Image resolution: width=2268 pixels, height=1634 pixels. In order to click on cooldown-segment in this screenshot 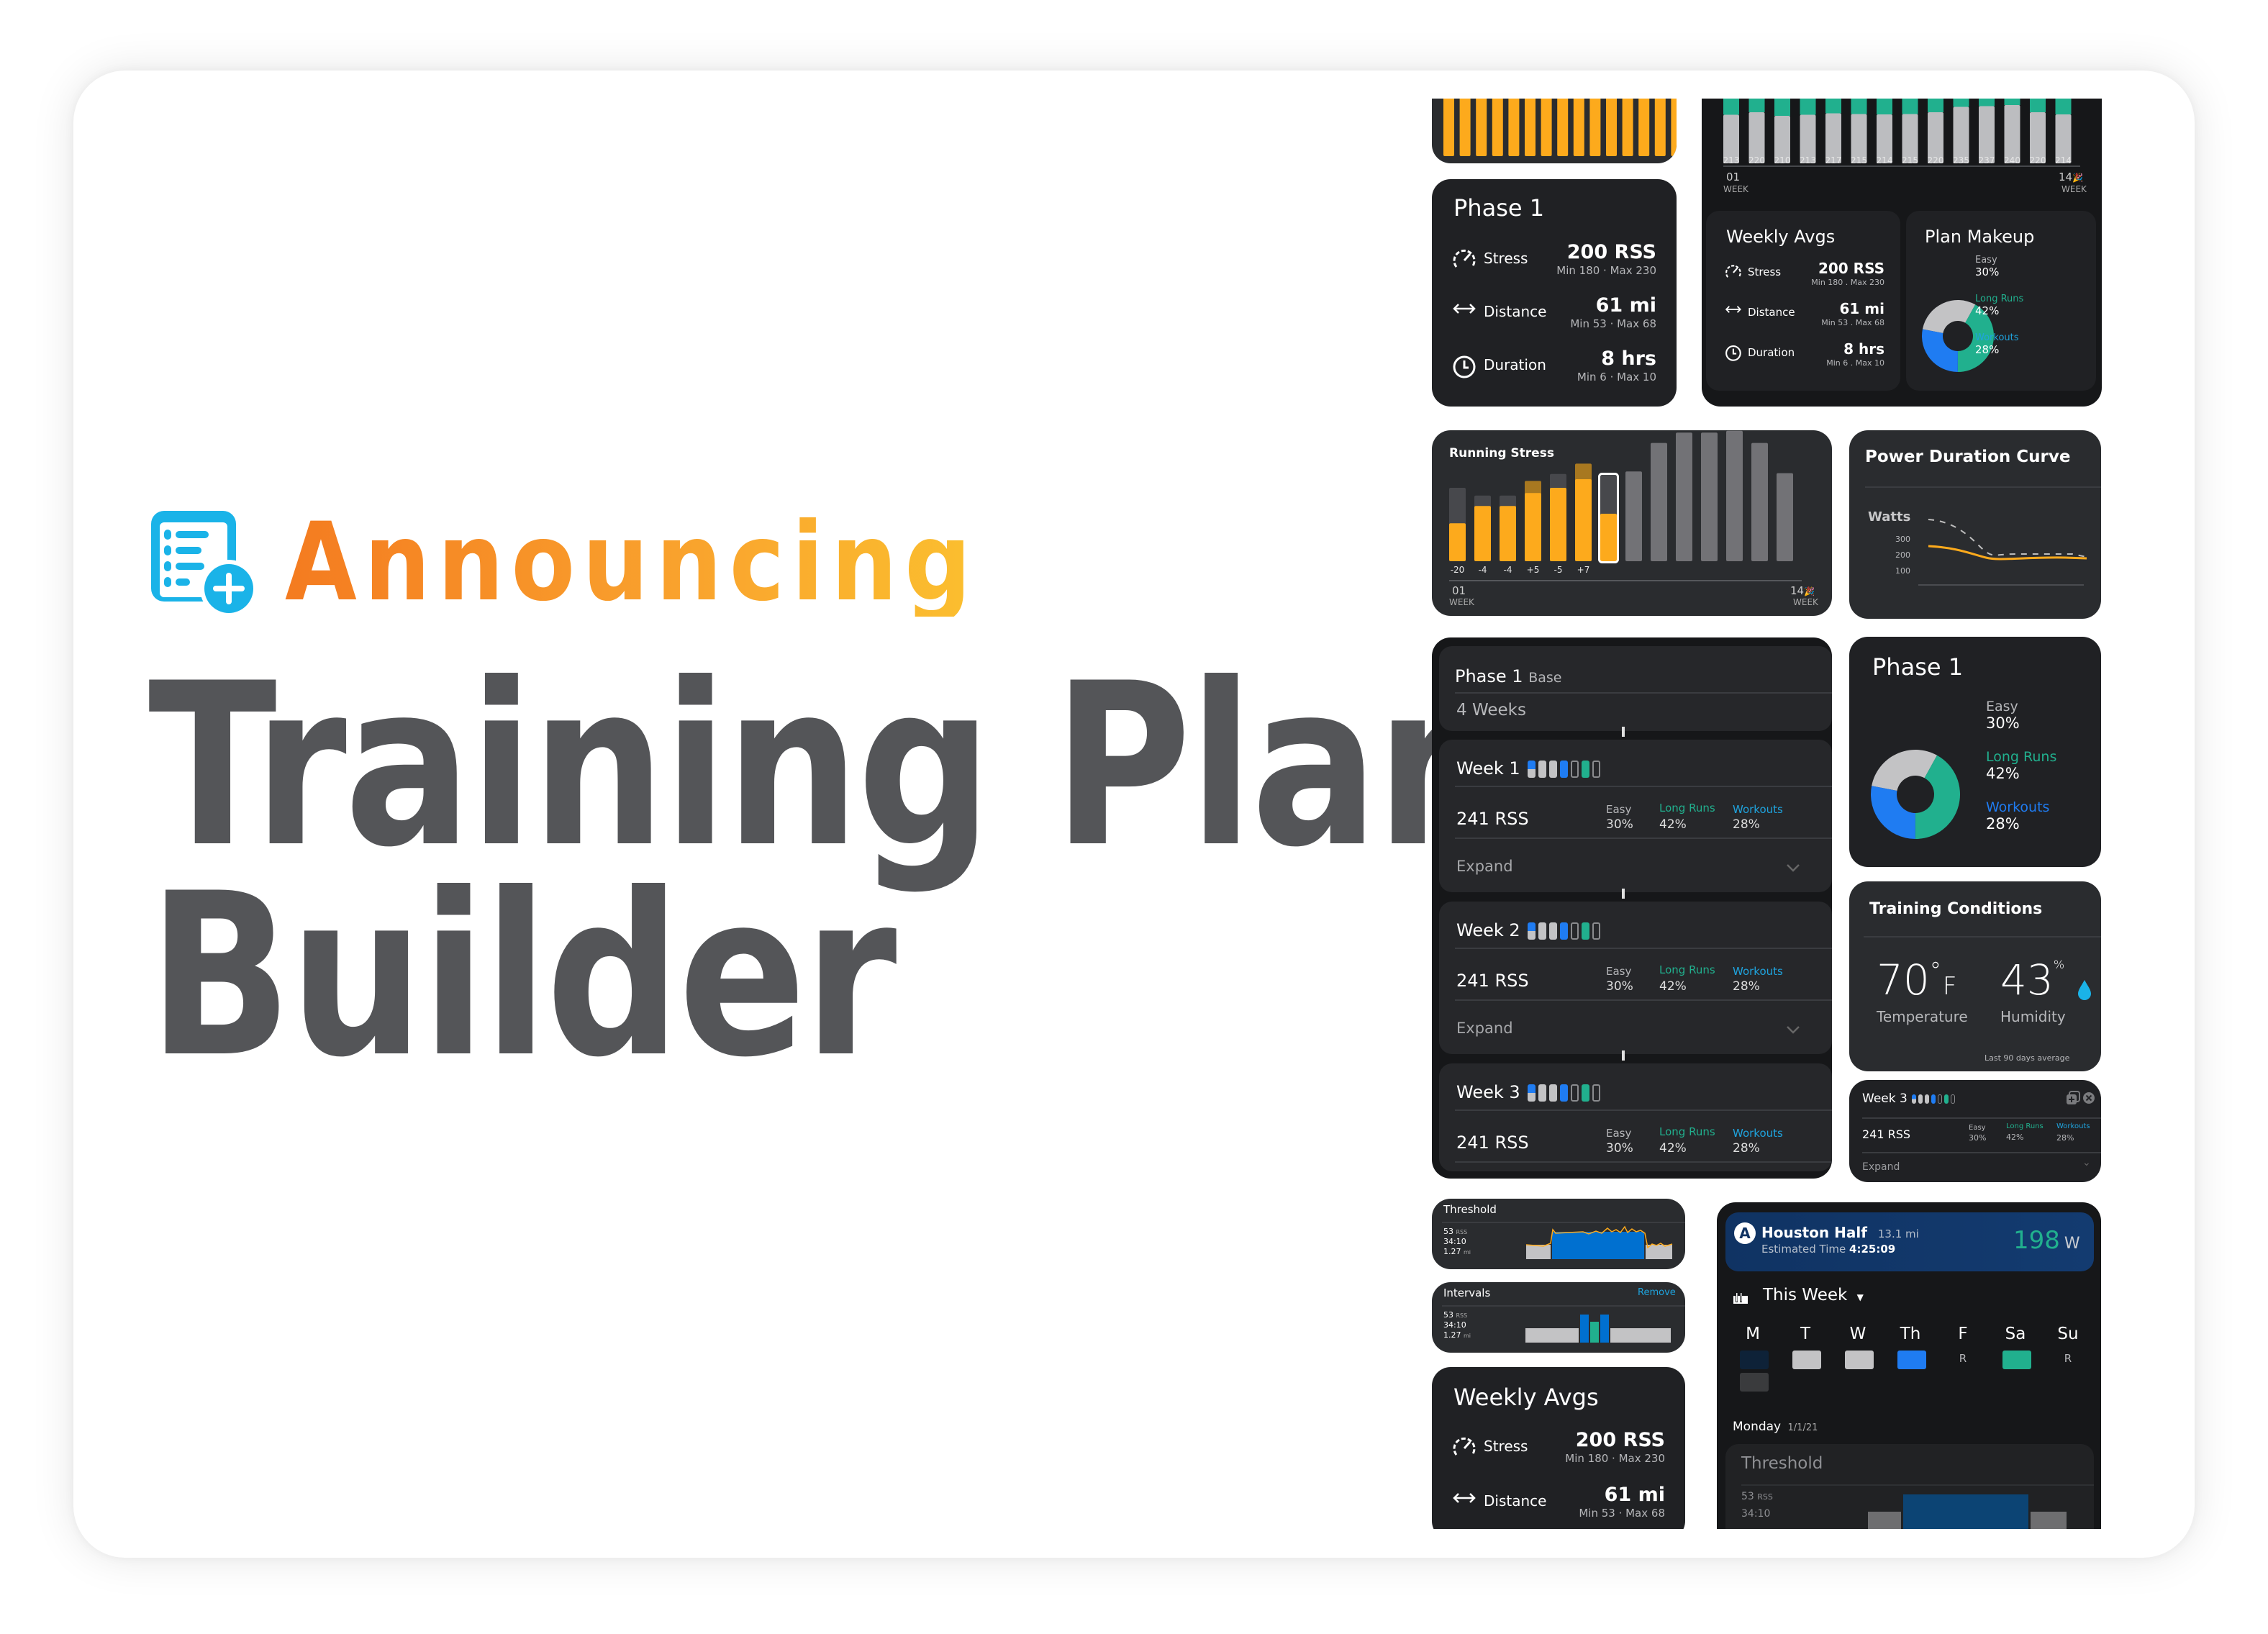, I will do `click(1659, 1252)`.